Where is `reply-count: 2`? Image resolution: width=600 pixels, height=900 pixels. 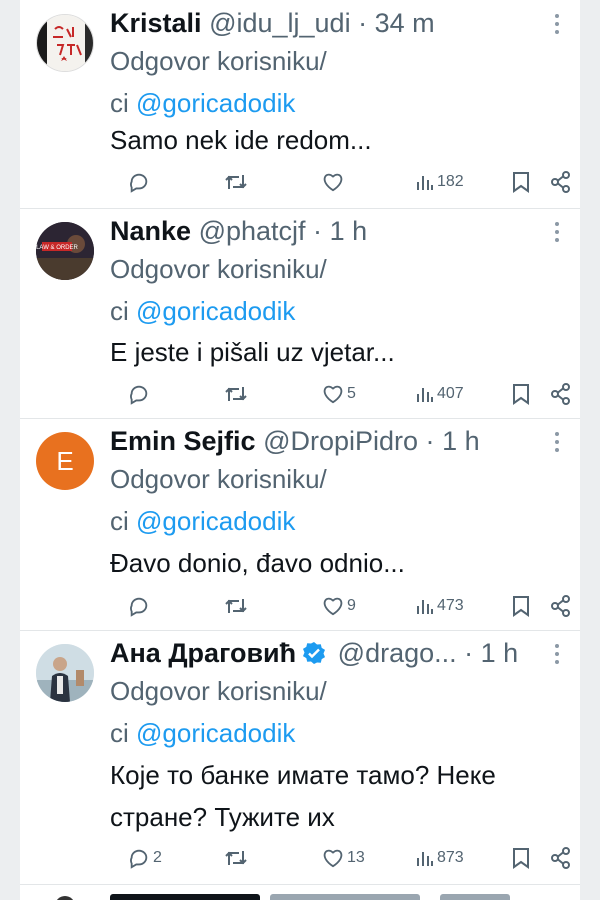 reply-count: 2 is located at coordinates (157, 857).